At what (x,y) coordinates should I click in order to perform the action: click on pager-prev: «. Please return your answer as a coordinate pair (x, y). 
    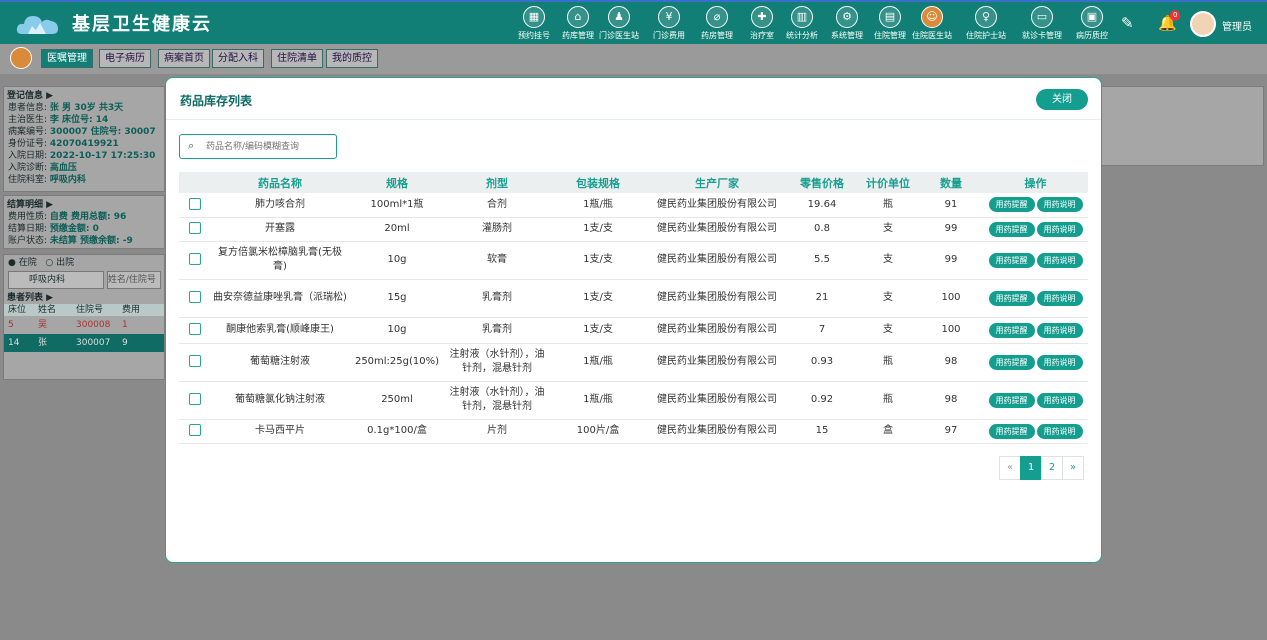
    Looking at the image, I should click on (1010, 468).